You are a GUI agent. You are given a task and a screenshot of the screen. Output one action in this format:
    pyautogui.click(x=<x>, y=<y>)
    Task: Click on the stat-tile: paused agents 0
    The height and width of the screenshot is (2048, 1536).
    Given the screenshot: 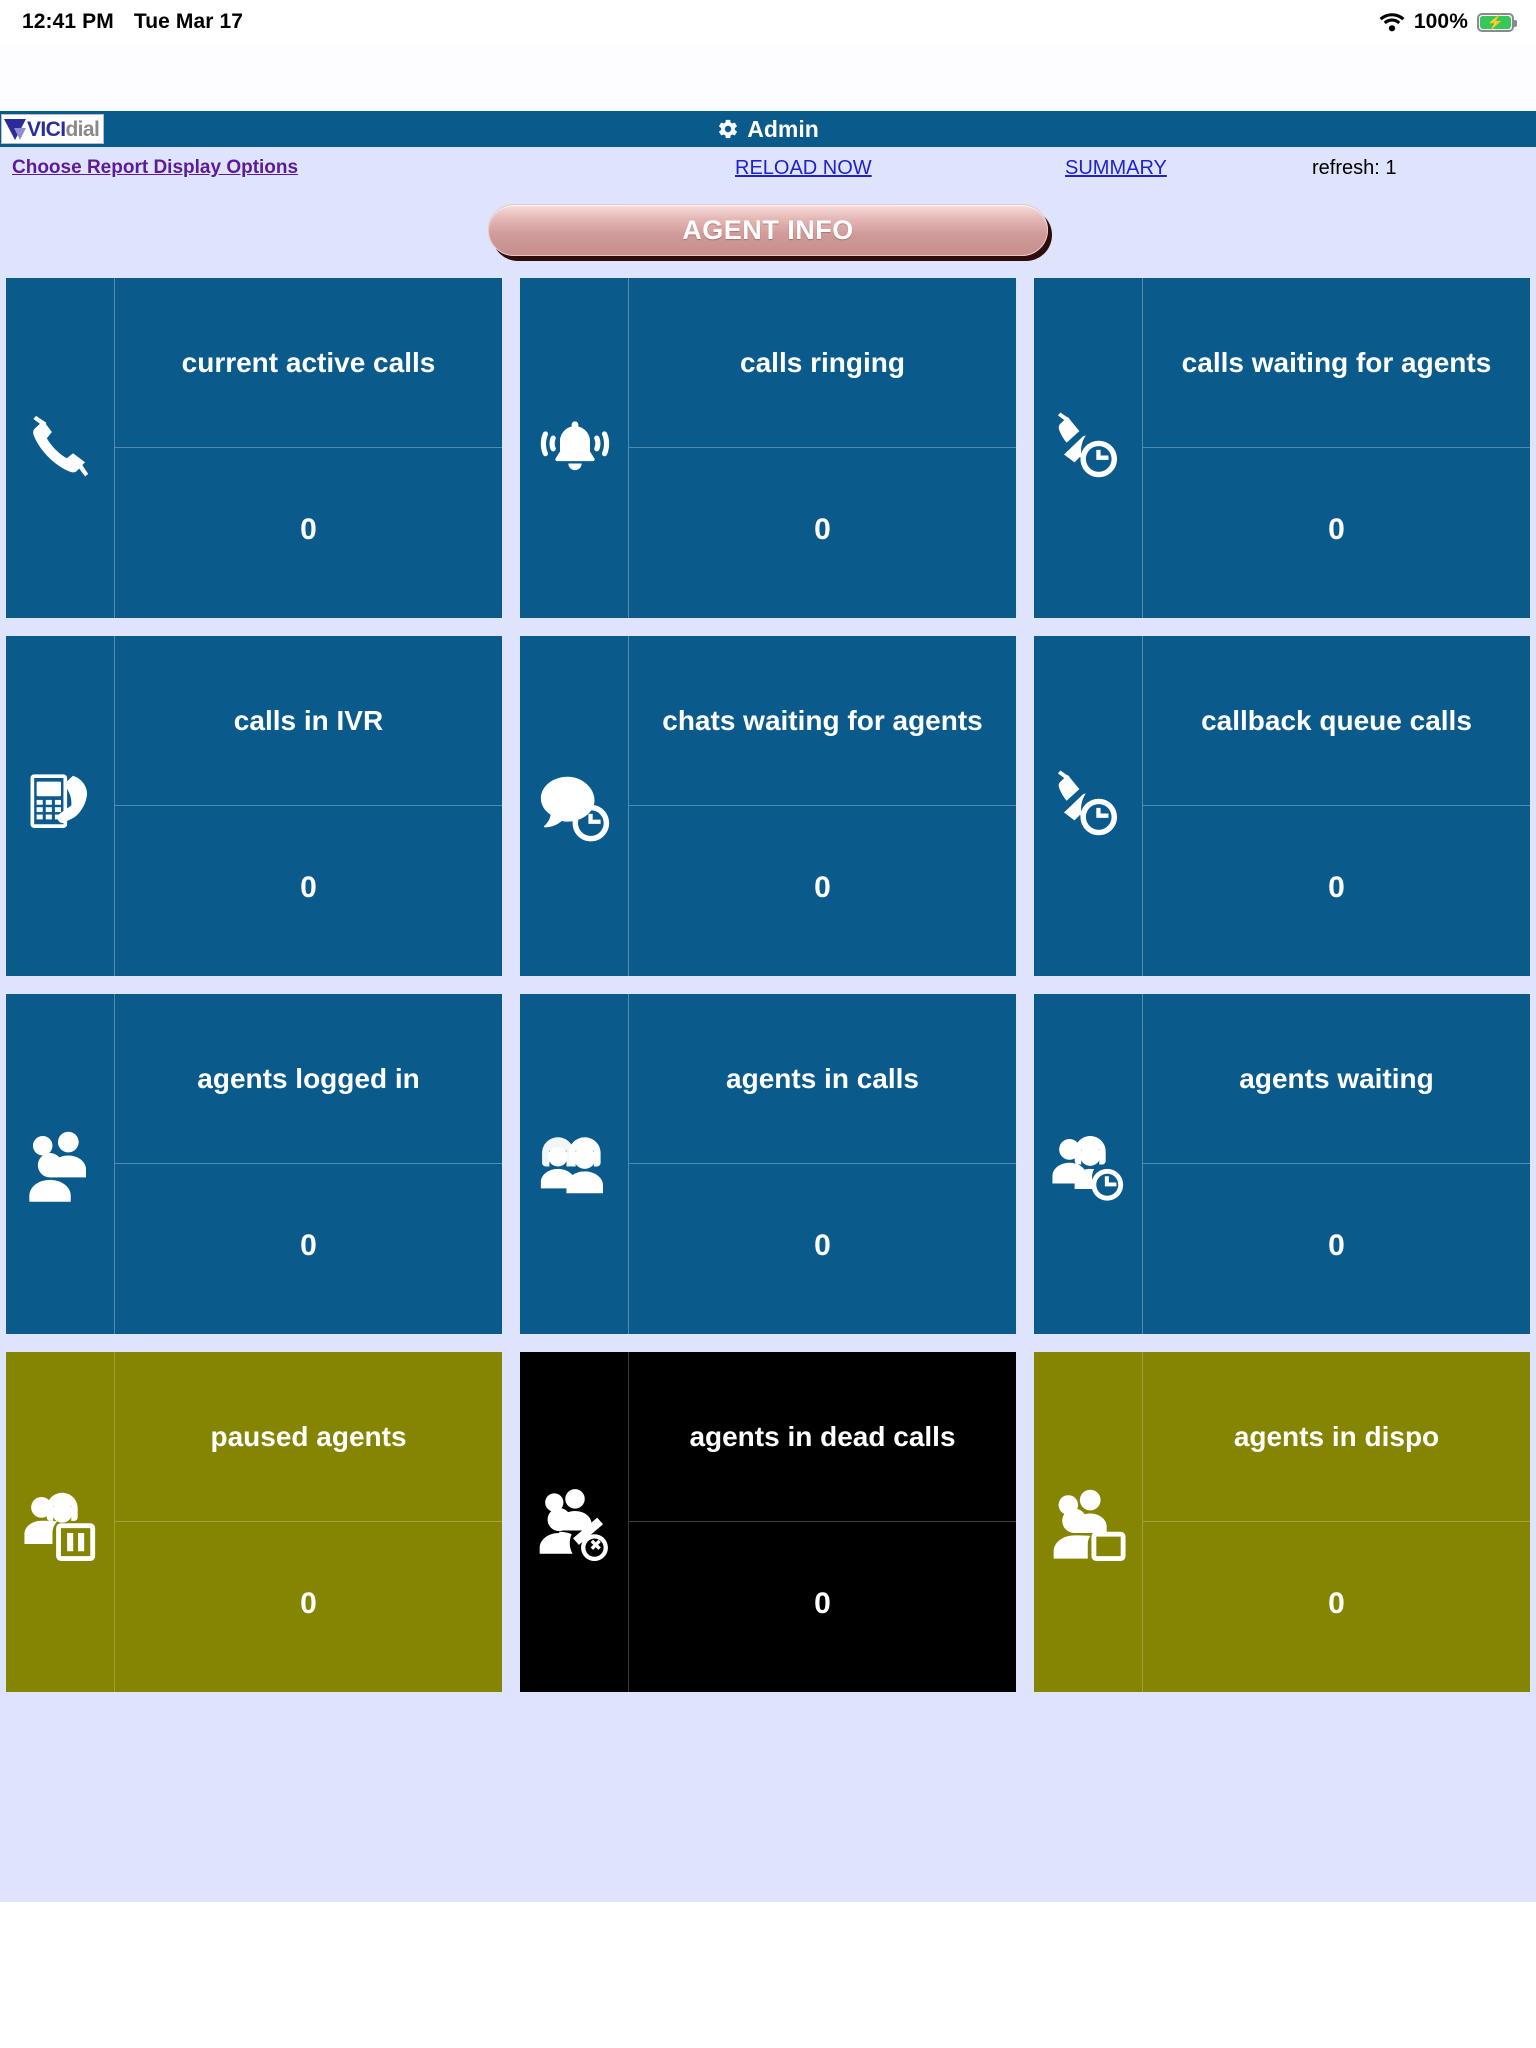 What is the action you would take?
    pyautogui.click(x=254, y=1522)
    